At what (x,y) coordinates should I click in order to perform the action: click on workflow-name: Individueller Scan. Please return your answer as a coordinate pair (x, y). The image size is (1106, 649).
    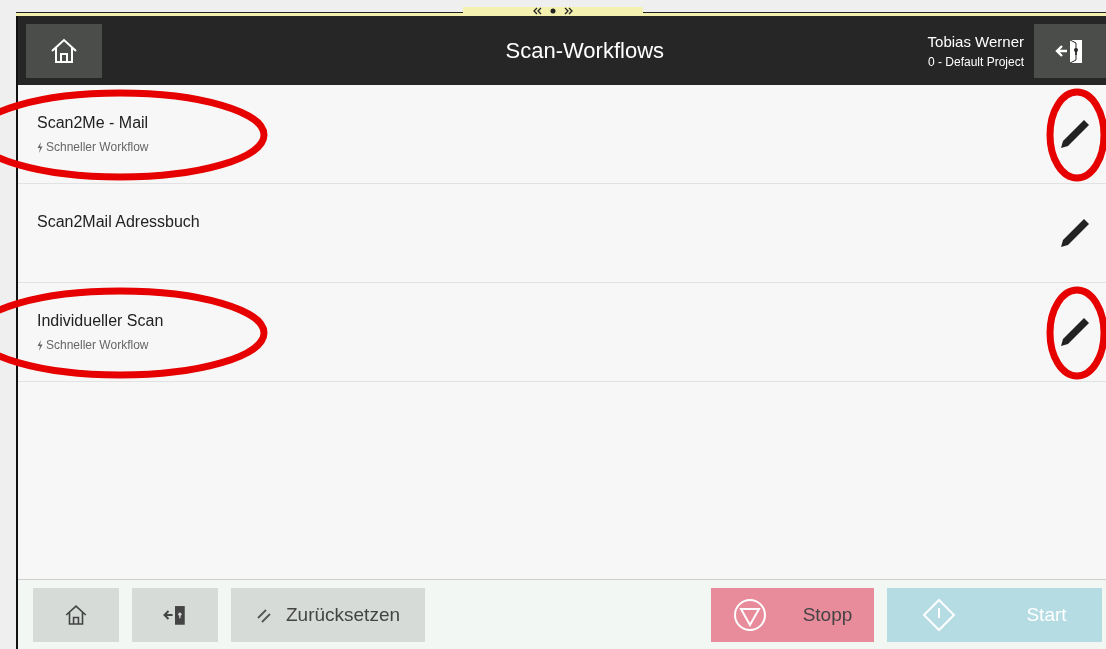
    Looking at the image, I should click on (100, 321).